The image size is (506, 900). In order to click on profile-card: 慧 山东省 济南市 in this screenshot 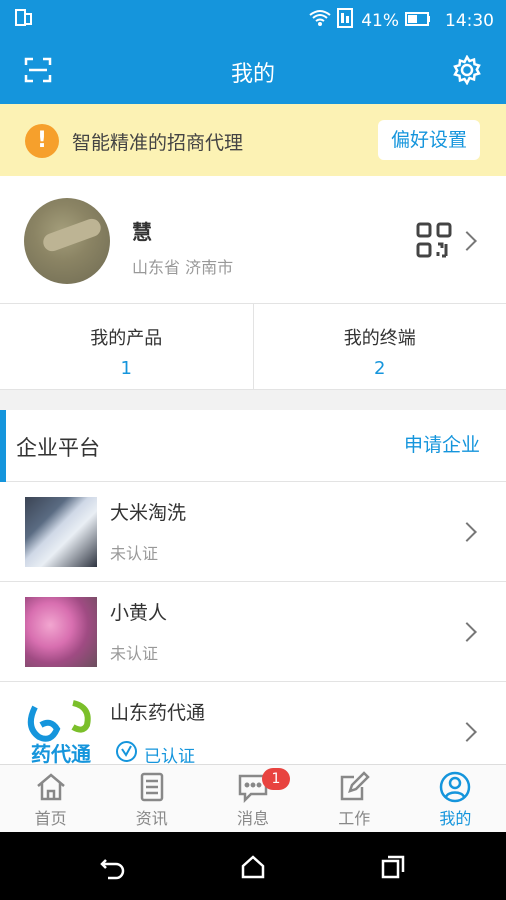, I will do `click(253, 240)`.